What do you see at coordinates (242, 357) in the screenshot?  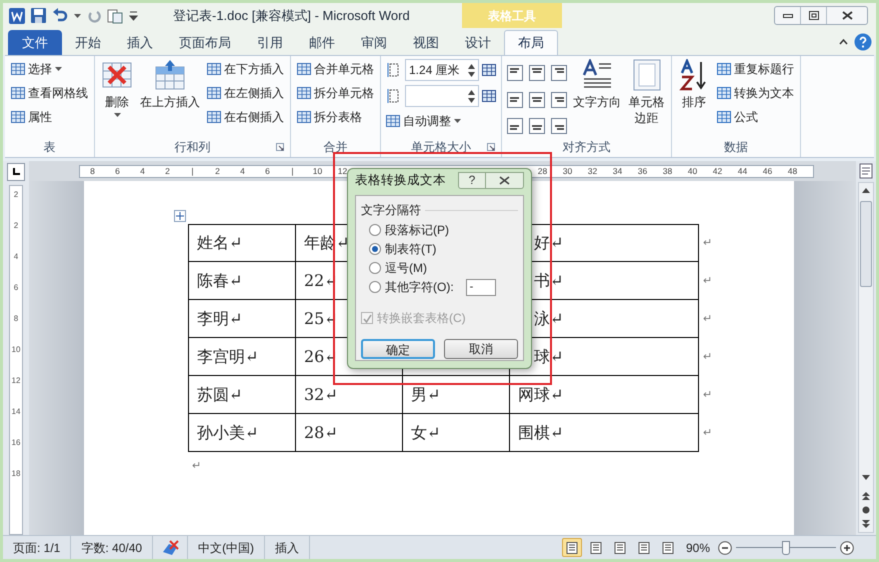 I see `table-cell: 李宫明↵` at bounding box center [242, 357].